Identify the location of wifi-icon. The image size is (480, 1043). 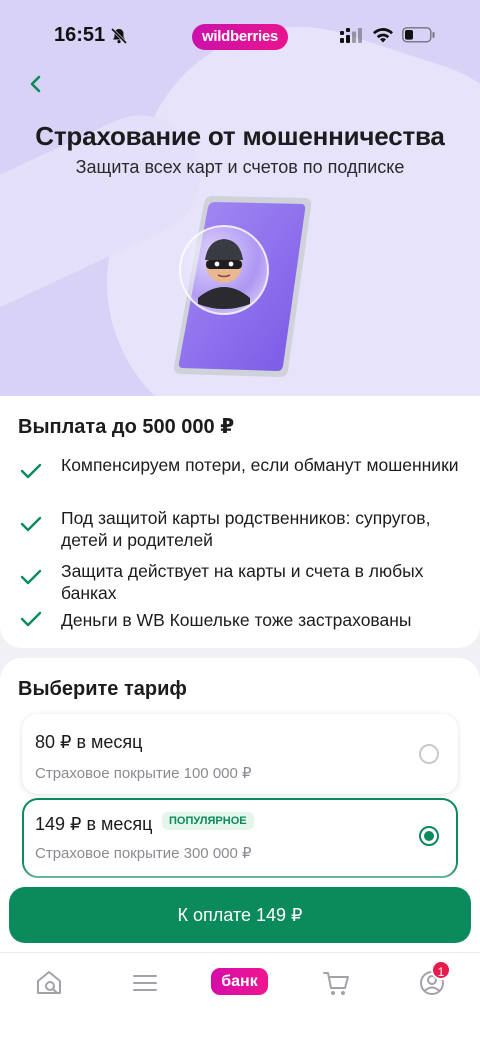
(383, 35).